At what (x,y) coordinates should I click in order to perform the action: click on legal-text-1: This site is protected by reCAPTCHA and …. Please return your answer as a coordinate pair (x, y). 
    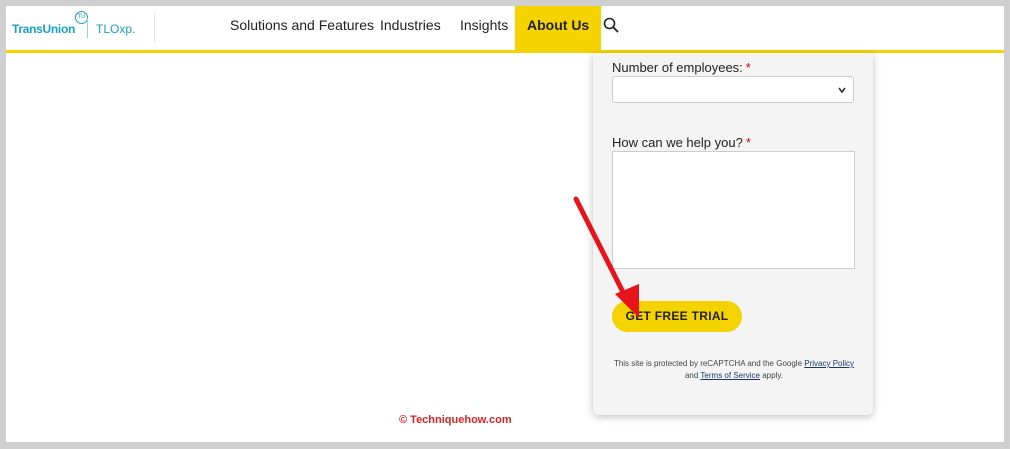
    Looking at the image, I should click on (708, 363).